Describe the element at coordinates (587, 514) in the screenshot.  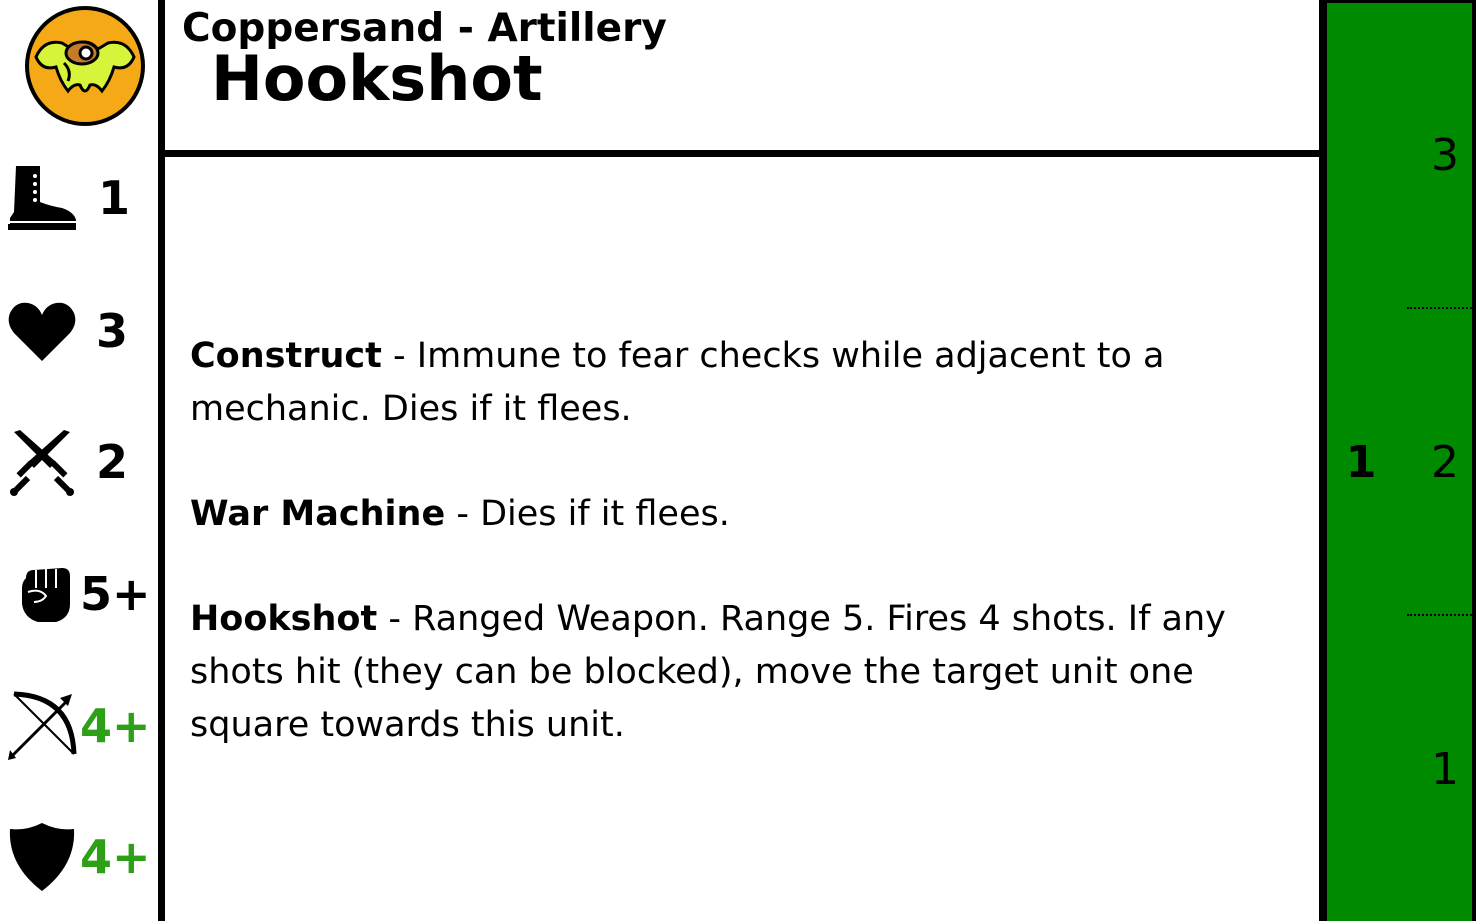
I see `rule-description: - Dies if it flees.` at that location.